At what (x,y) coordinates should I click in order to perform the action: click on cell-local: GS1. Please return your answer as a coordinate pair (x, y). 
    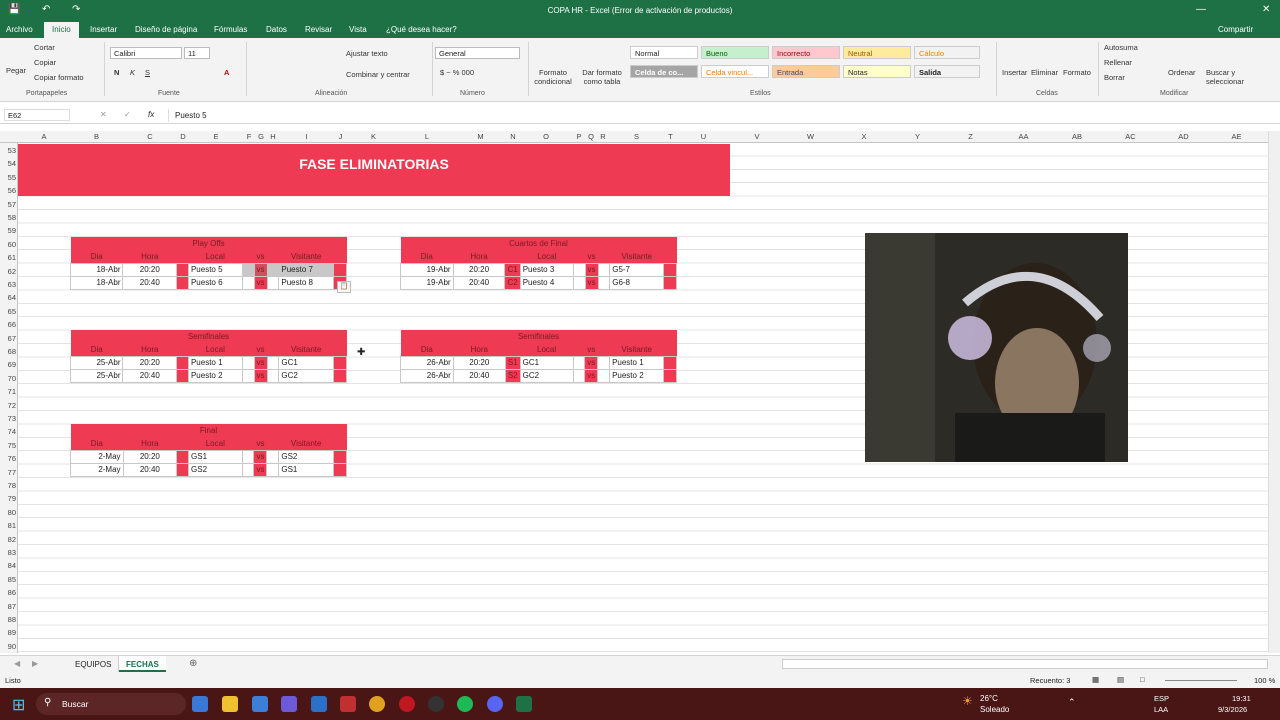
    Looking at the image, I should click on (215, 456).